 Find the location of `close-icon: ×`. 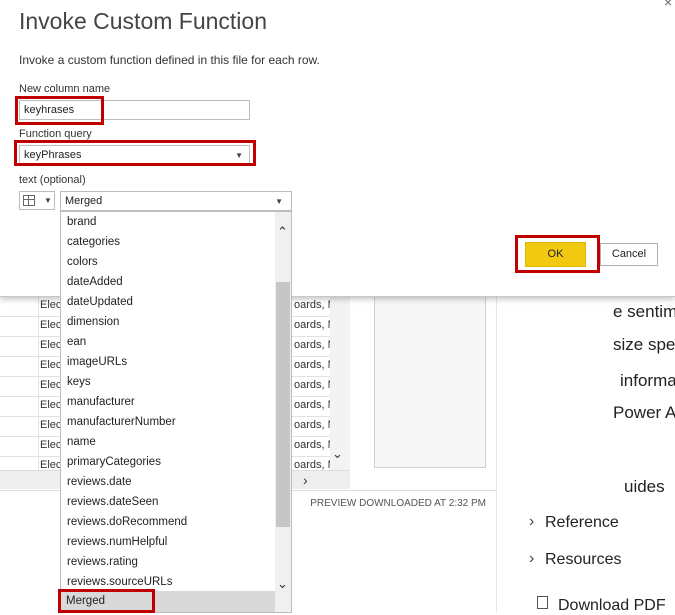

close-icon: × is located at coordinates (668, 5).